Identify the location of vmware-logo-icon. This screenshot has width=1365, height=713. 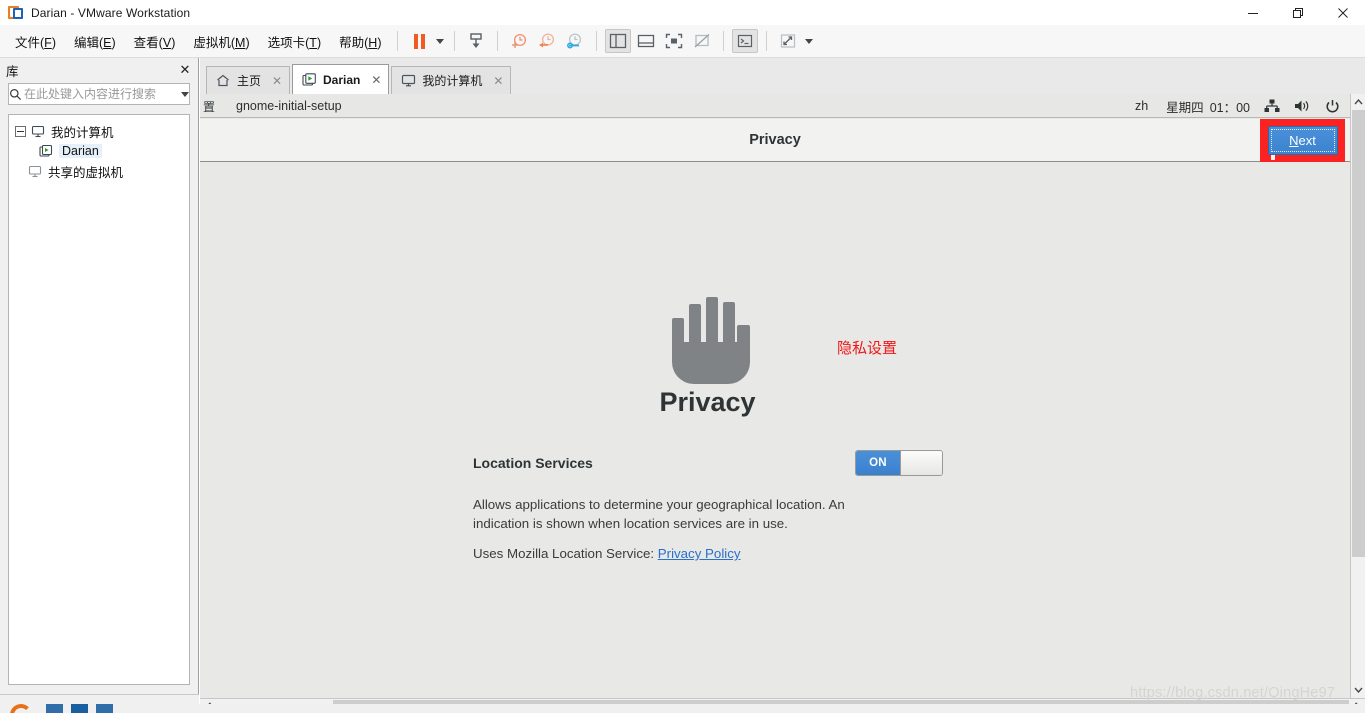
(16, 13).